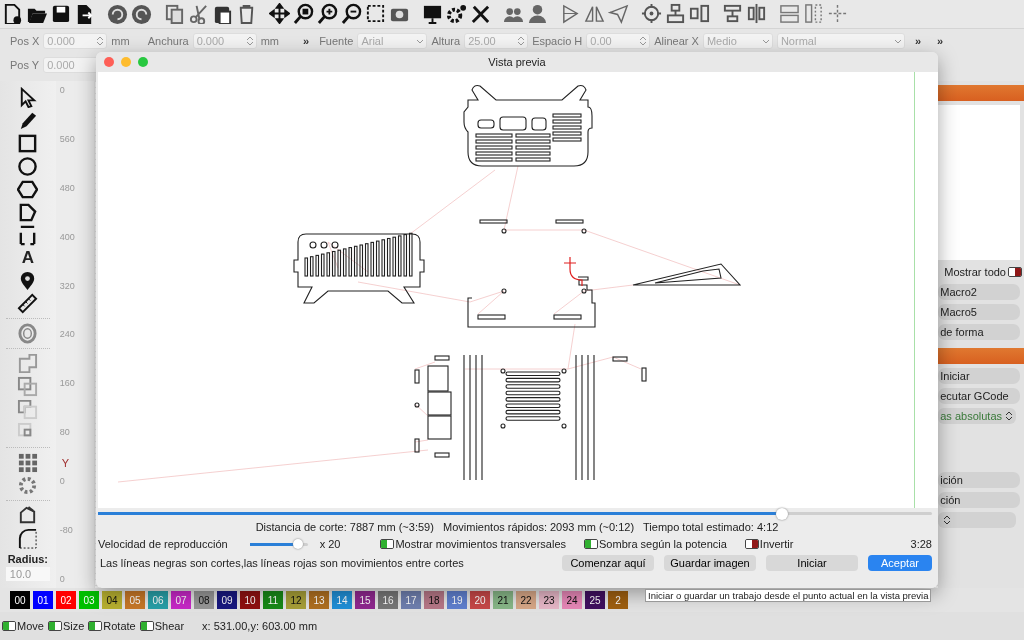 This screenshot has height=640, width=1024. I want to click on column-split-icon, so click(813, 14).